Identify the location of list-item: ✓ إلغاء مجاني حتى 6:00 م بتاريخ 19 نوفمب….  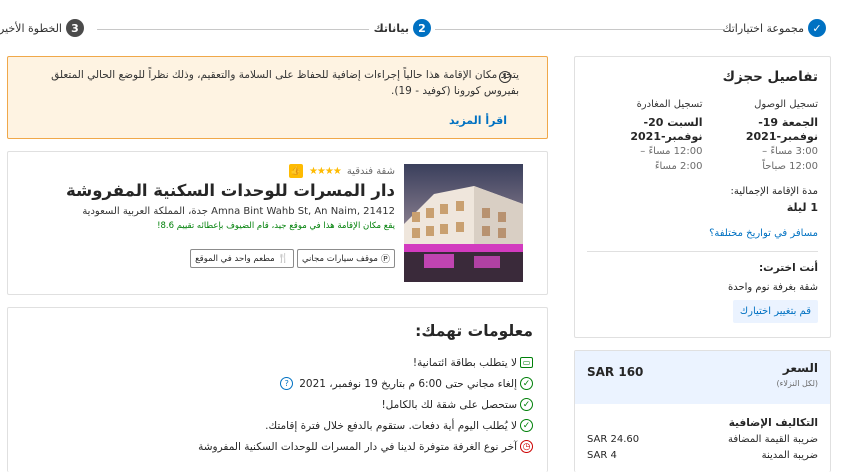
(278, 383).